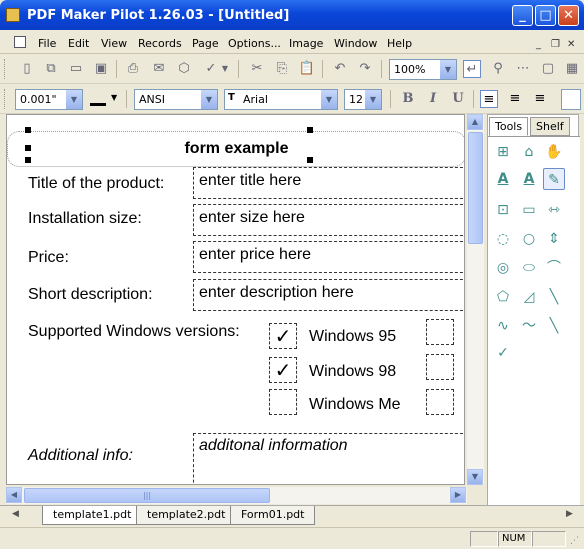 The height and width of the screenshot is (549, 584). Describe the element at coordinates (49, 99) in the screenshot. I see `line-width-select: 0.001" ▼` at that location.